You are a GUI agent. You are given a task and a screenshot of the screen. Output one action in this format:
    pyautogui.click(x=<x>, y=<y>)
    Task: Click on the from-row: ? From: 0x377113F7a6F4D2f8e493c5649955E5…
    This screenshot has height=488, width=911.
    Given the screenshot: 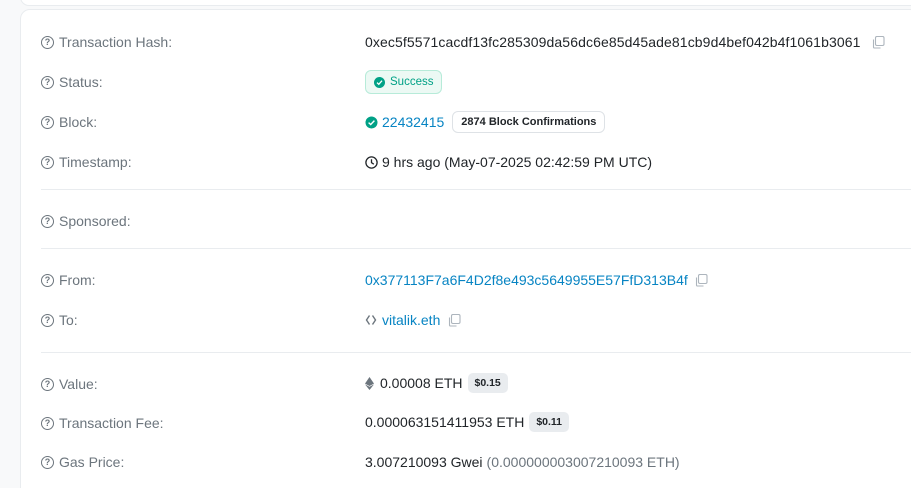 What is the action you would take?
    pyautogui.click(x=466, y=280)
    